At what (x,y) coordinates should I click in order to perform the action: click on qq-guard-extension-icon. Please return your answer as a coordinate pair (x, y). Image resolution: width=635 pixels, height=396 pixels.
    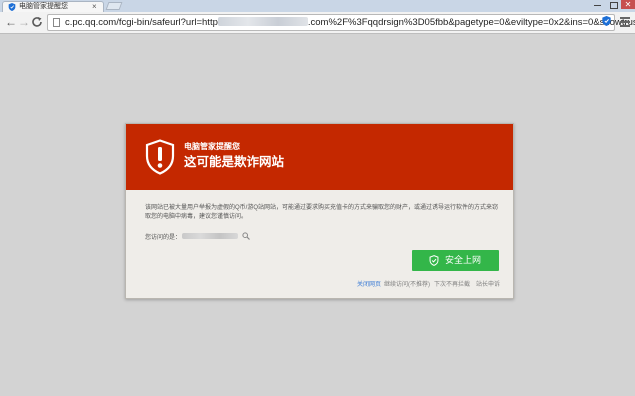
    Looking at the image, I should click on (606, 21).